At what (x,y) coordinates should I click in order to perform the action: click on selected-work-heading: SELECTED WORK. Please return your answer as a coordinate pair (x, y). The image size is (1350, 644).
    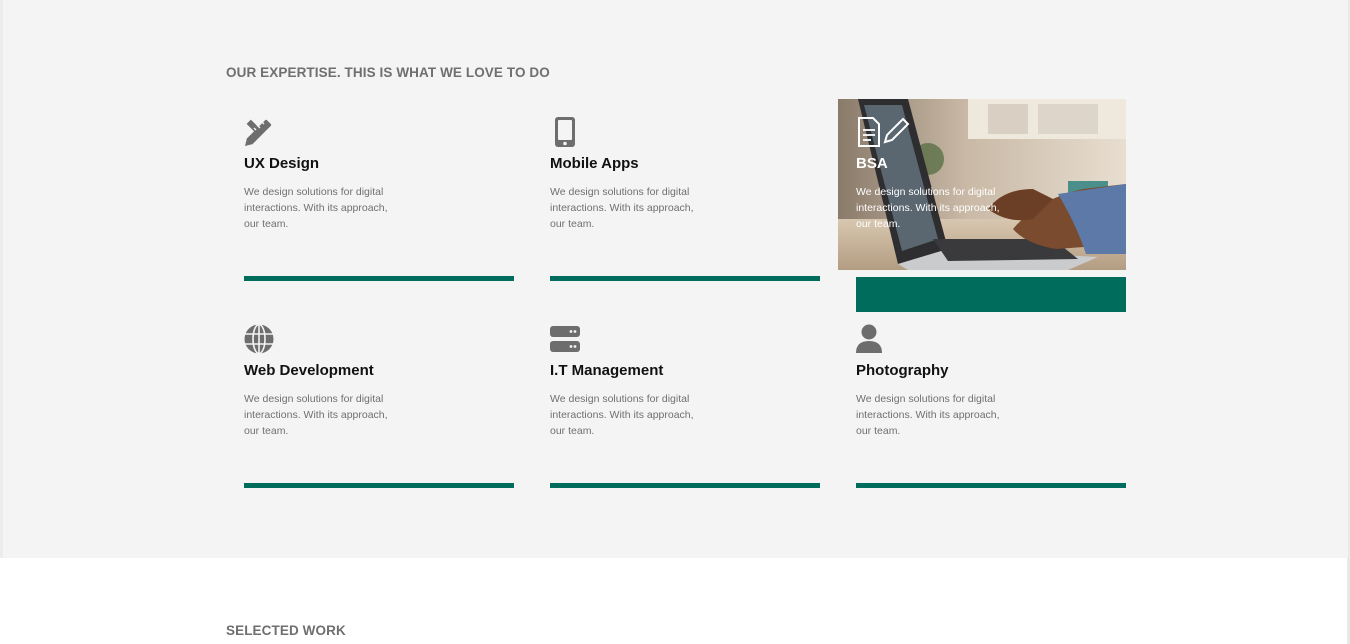
    Looking at the image, I should click on (286, 630).